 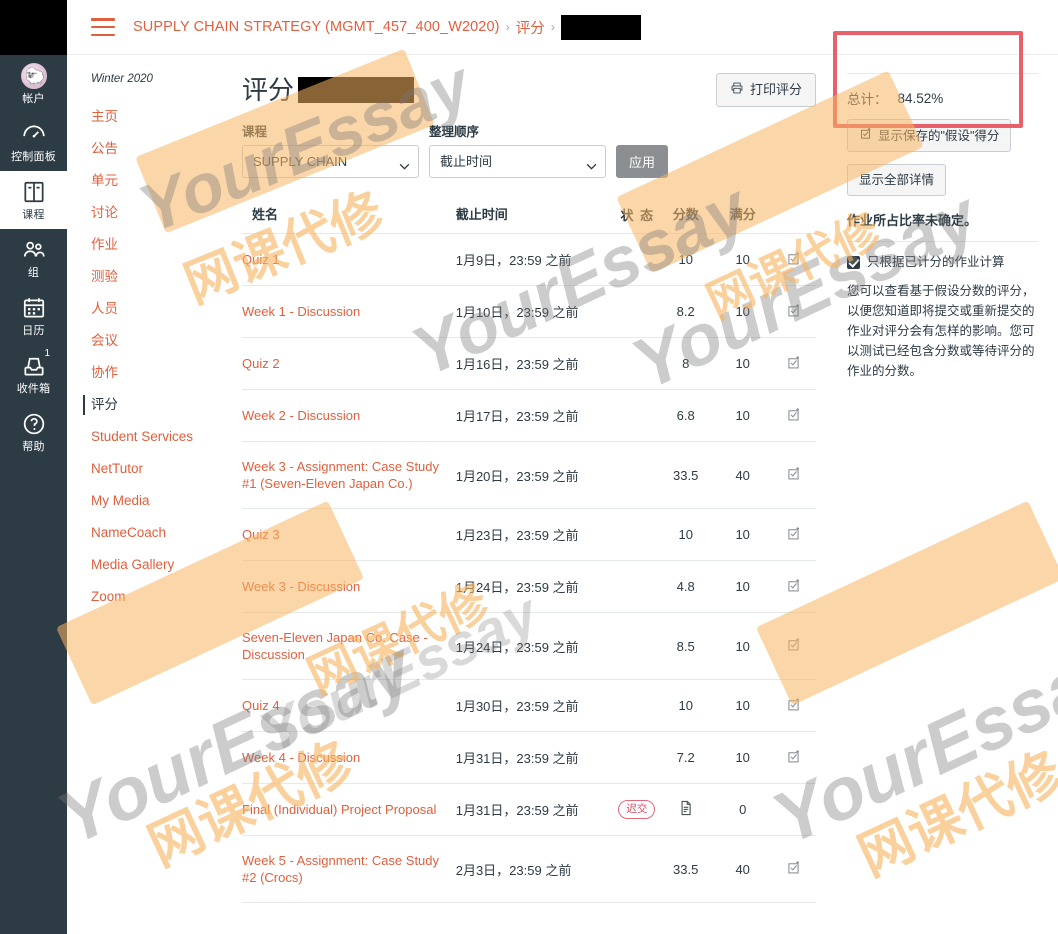 I want to click on course-nav-item-my-media: My Media, so click(x=148, y=501).